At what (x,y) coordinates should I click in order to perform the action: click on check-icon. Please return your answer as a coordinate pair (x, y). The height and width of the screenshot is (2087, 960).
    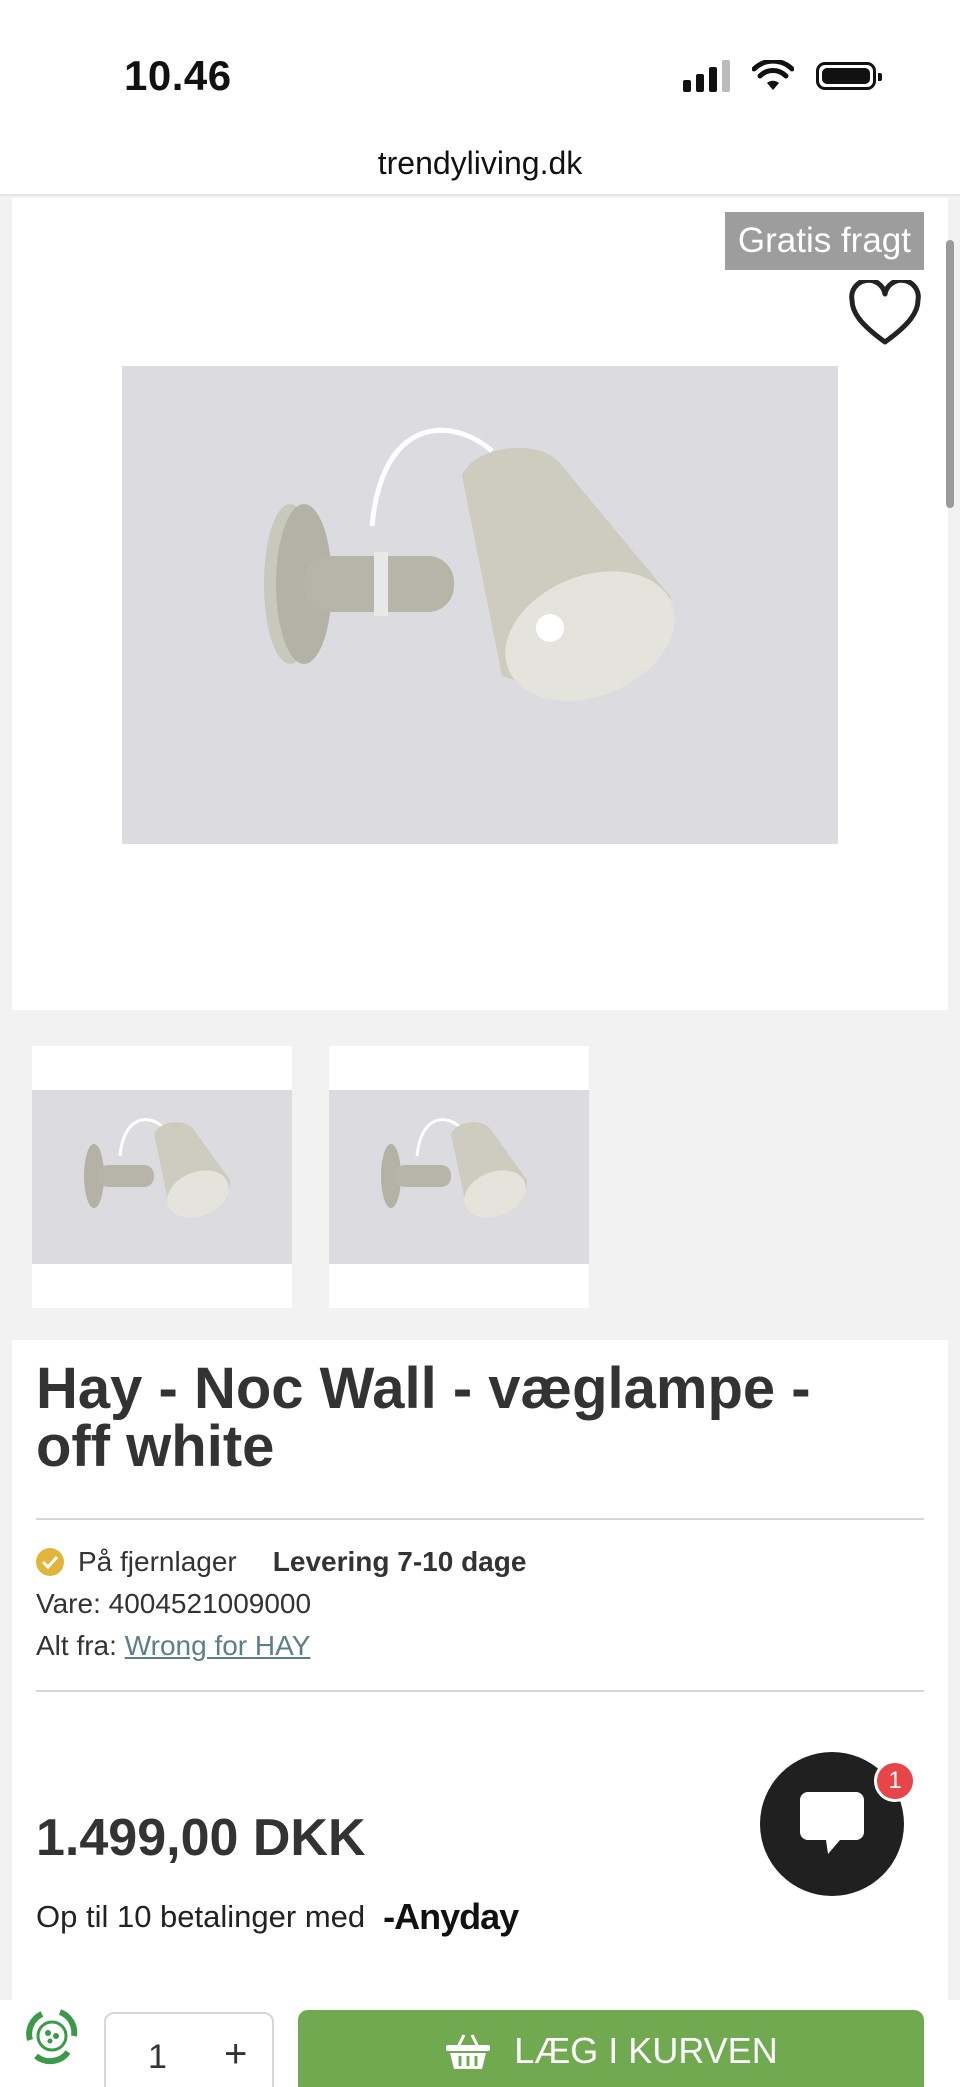
    Looking at the image, I should click on (50, 1562).